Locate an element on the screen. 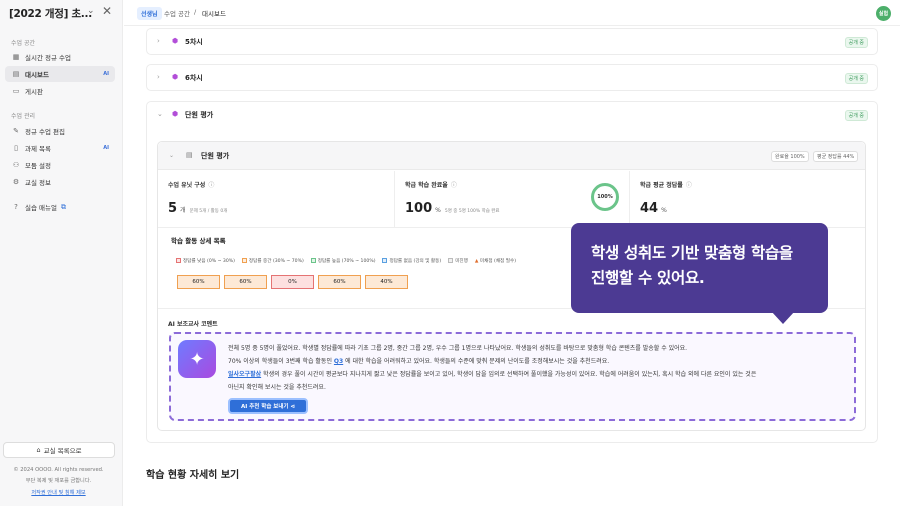  stat-value: 5 is located at coordinates (173, 208).